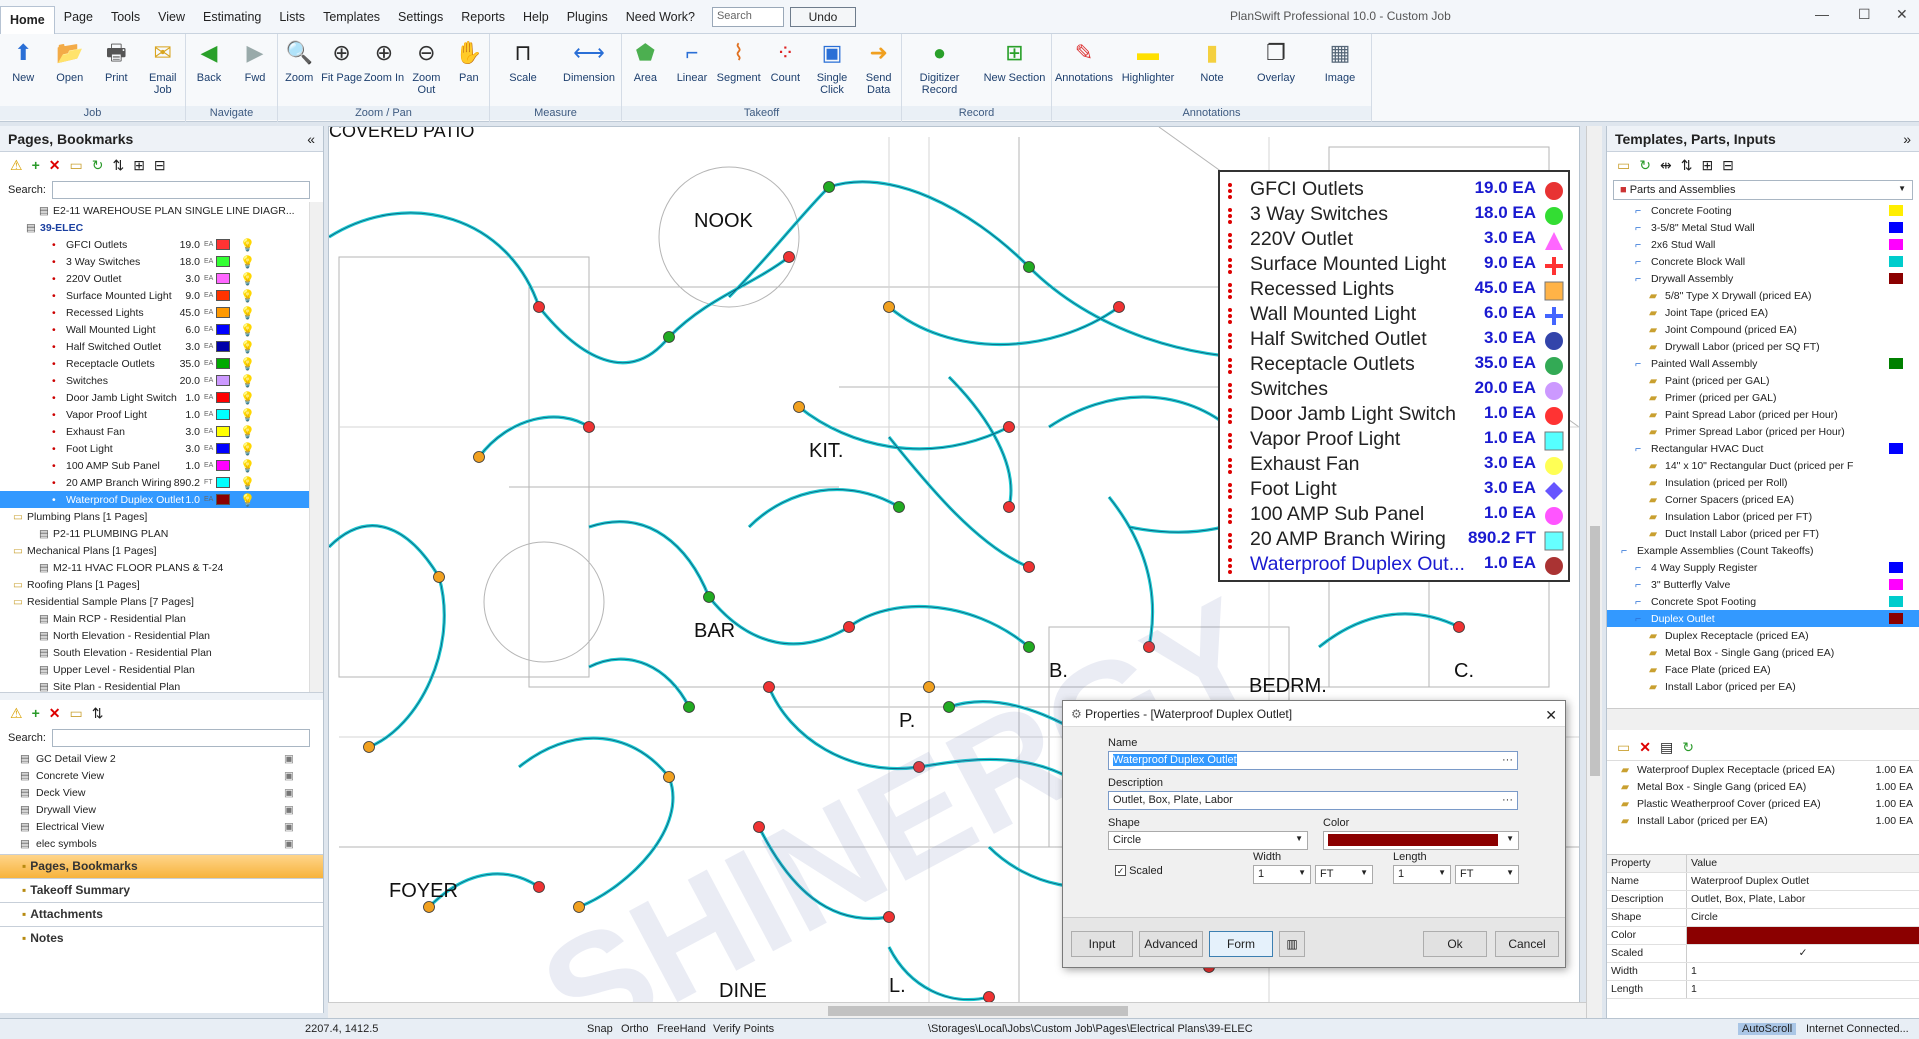 The width and height of the screenshot is (1919, 1039). Describe the element at coordinates (420, 17) in the screenshot. I see `menu-tab: Settings` at that location.